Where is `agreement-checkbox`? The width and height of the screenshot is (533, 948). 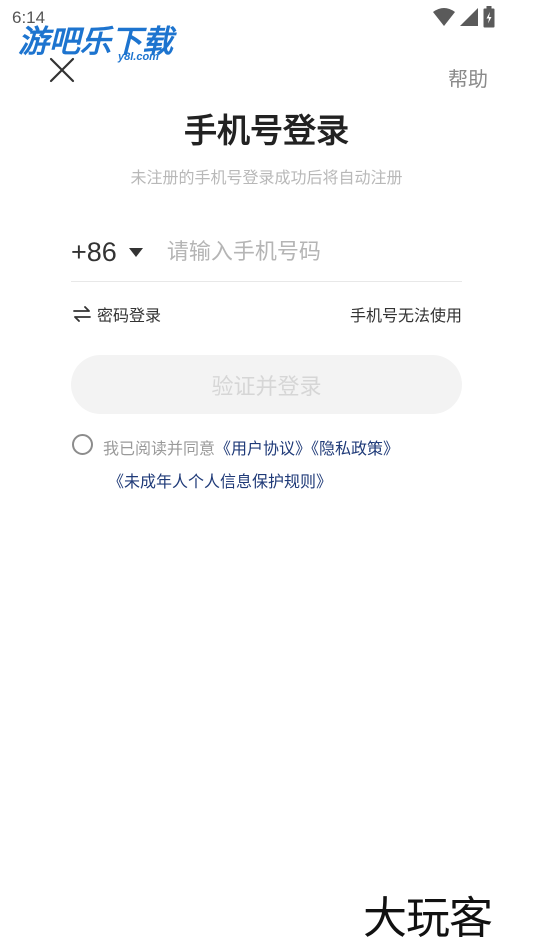
agreement-checkbox is located at coordinates (82, 444).